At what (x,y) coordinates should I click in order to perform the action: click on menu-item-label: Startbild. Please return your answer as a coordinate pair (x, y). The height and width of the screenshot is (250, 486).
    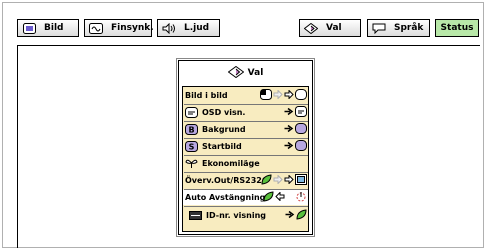
    Looking at the image, I should click on (222, 146).